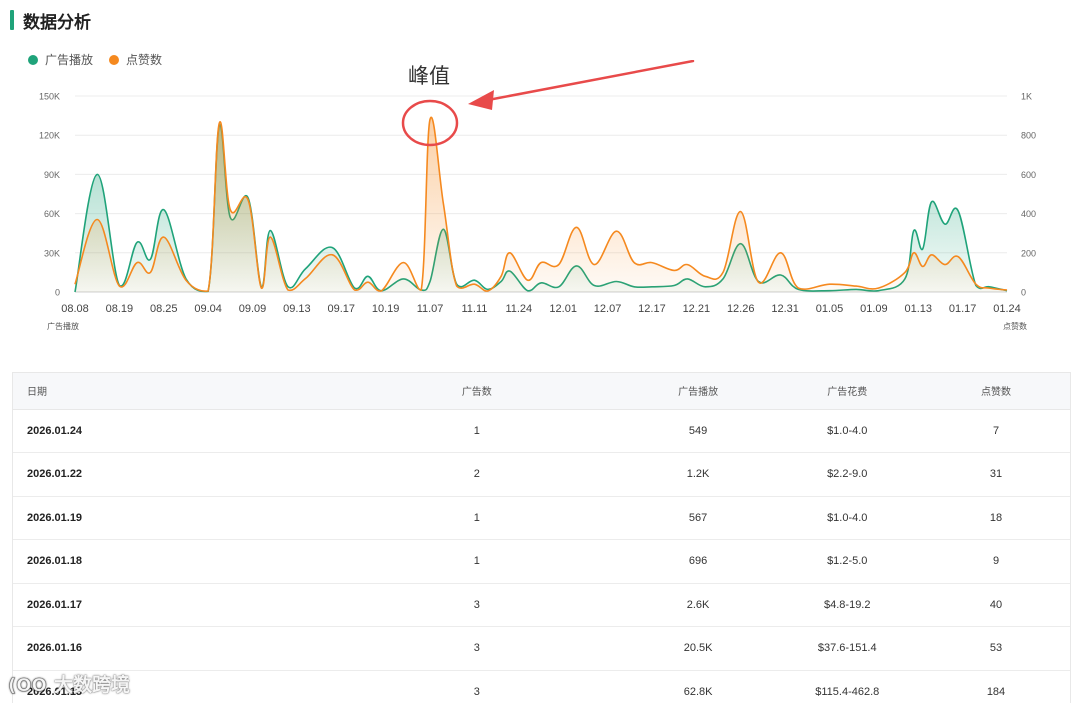  Describe the element at coordinates (847, 474) in the screenshot. I see `table-cell: $2.2-9.0` at that location.